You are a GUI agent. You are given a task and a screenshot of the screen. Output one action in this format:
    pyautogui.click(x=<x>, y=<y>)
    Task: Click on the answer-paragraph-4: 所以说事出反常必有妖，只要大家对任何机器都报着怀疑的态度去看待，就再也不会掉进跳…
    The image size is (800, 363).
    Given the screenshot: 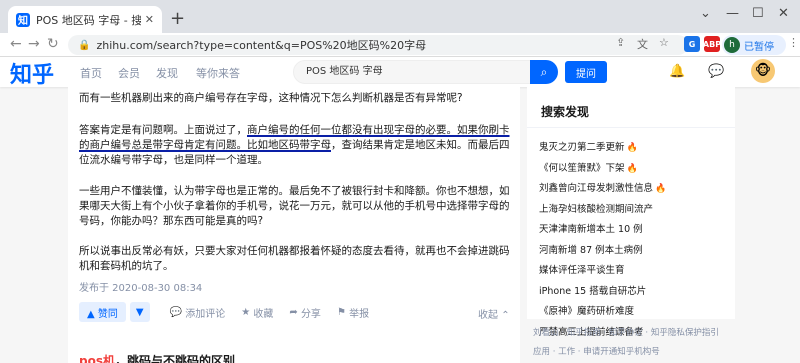 What is the action you would take?
    pyautogui.click(x=294, y=258)
    